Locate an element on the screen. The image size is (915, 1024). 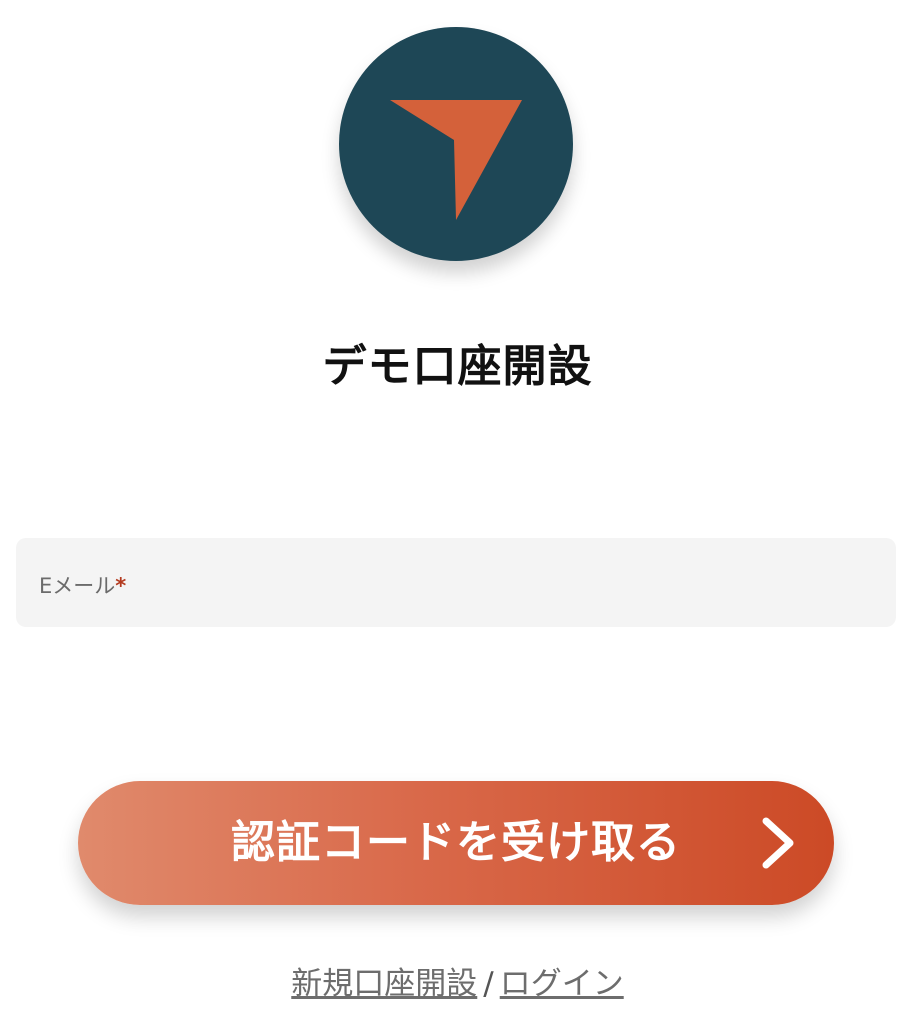
page-title: デモ口座開設 is located at coordinates (457, 366).